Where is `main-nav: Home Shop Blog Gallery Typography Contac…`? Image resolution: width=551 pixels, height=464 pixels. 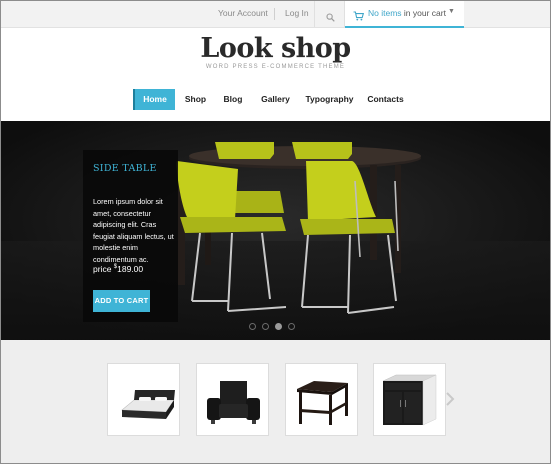
main-nav: Home Shop Blog Gallery Typography Contac… is located at coordinates (275, 100).